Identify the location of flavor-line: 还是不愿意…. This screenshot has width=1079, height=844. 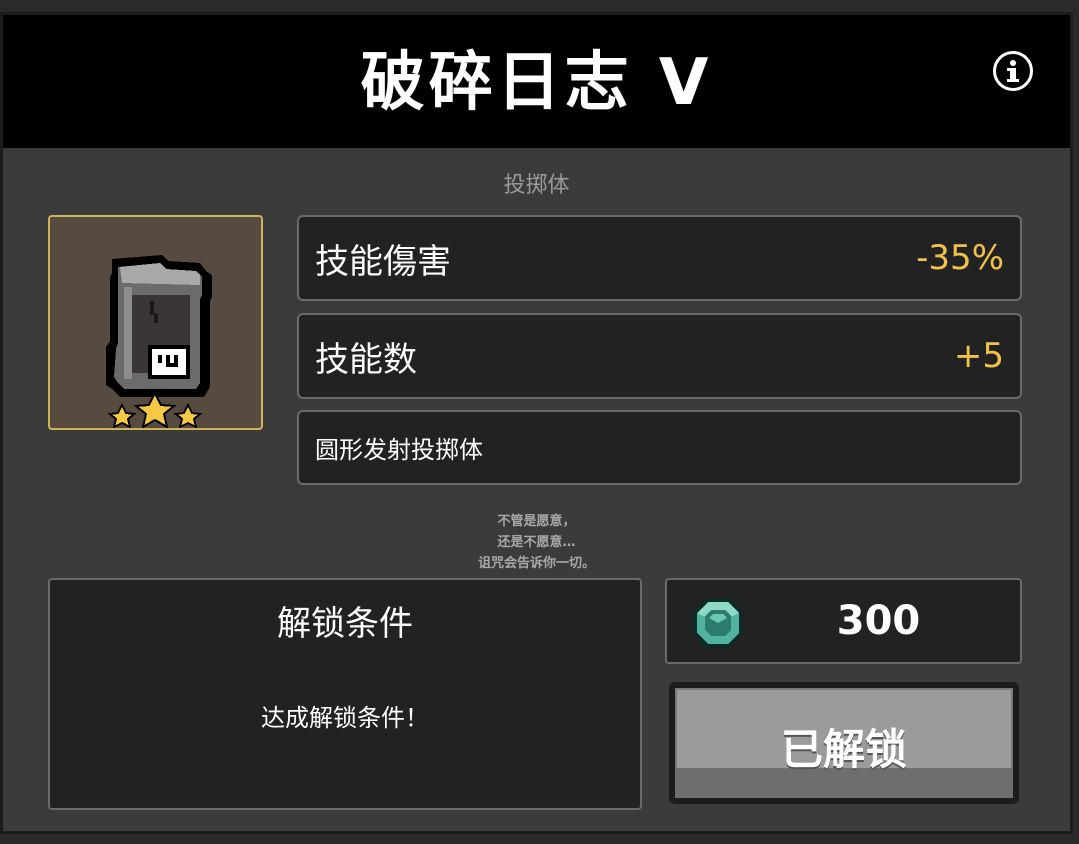
(536, 542).